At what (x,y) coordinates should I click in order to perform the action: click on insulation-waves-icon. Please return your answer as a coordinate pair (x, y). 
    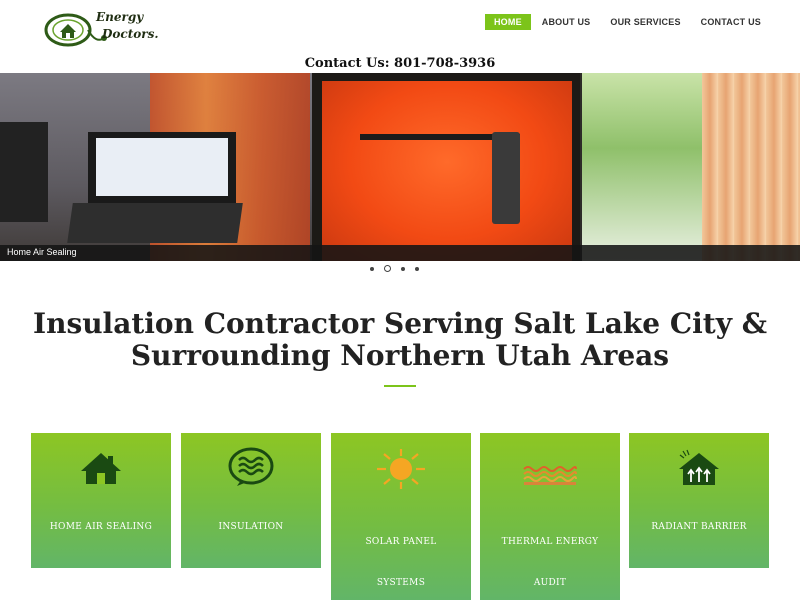
    Looking at the image, I should click on (251, 466).